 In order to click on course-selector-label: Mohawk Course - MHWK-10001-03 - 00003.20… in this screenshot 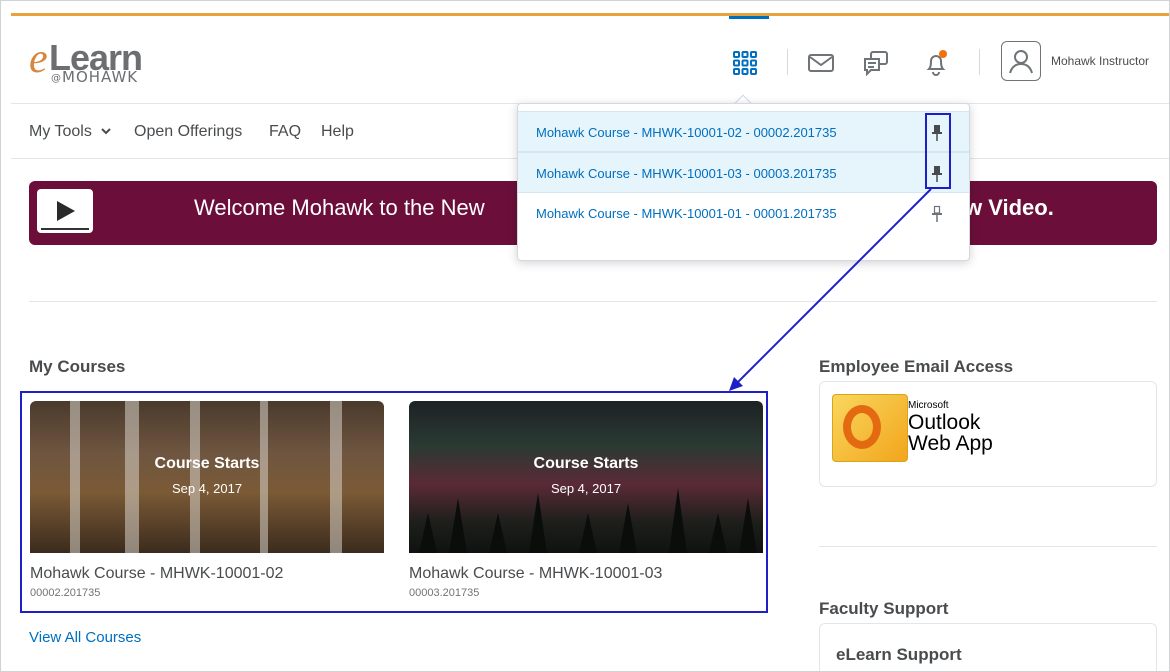, I will do `click(686, 173)`.